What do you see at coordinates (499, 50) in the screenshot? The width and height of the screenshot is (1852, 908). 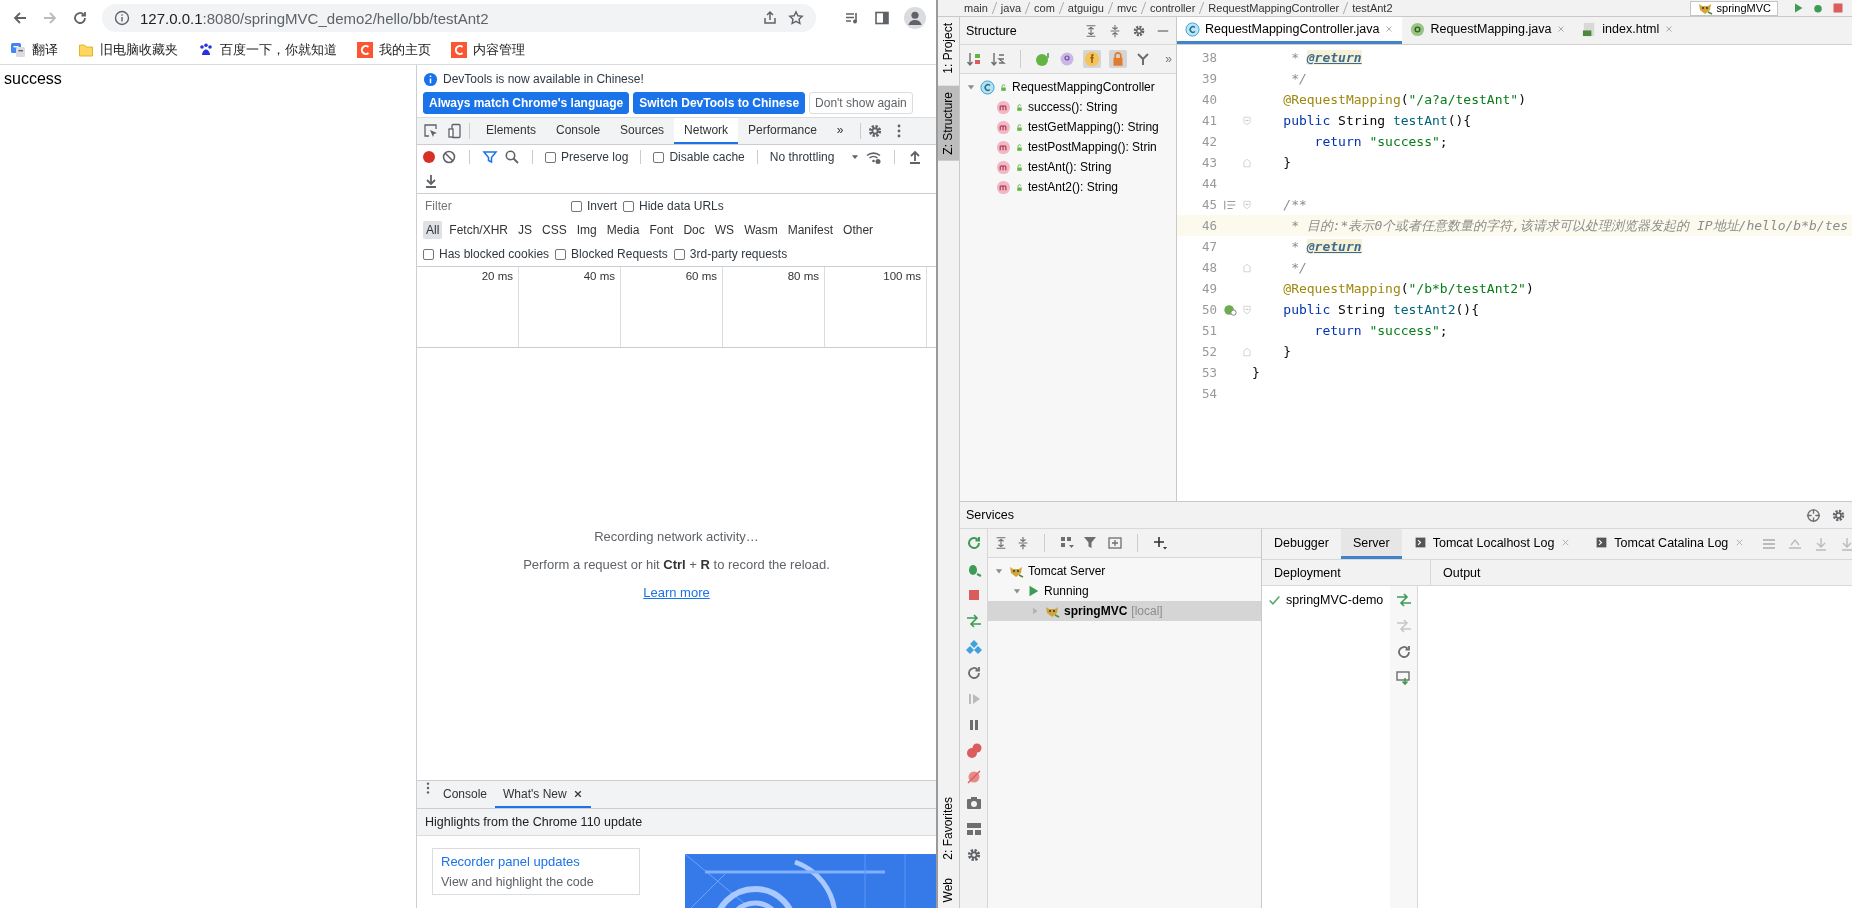 I see `bookmark: 内容管理` at bounding box center [499, 50].